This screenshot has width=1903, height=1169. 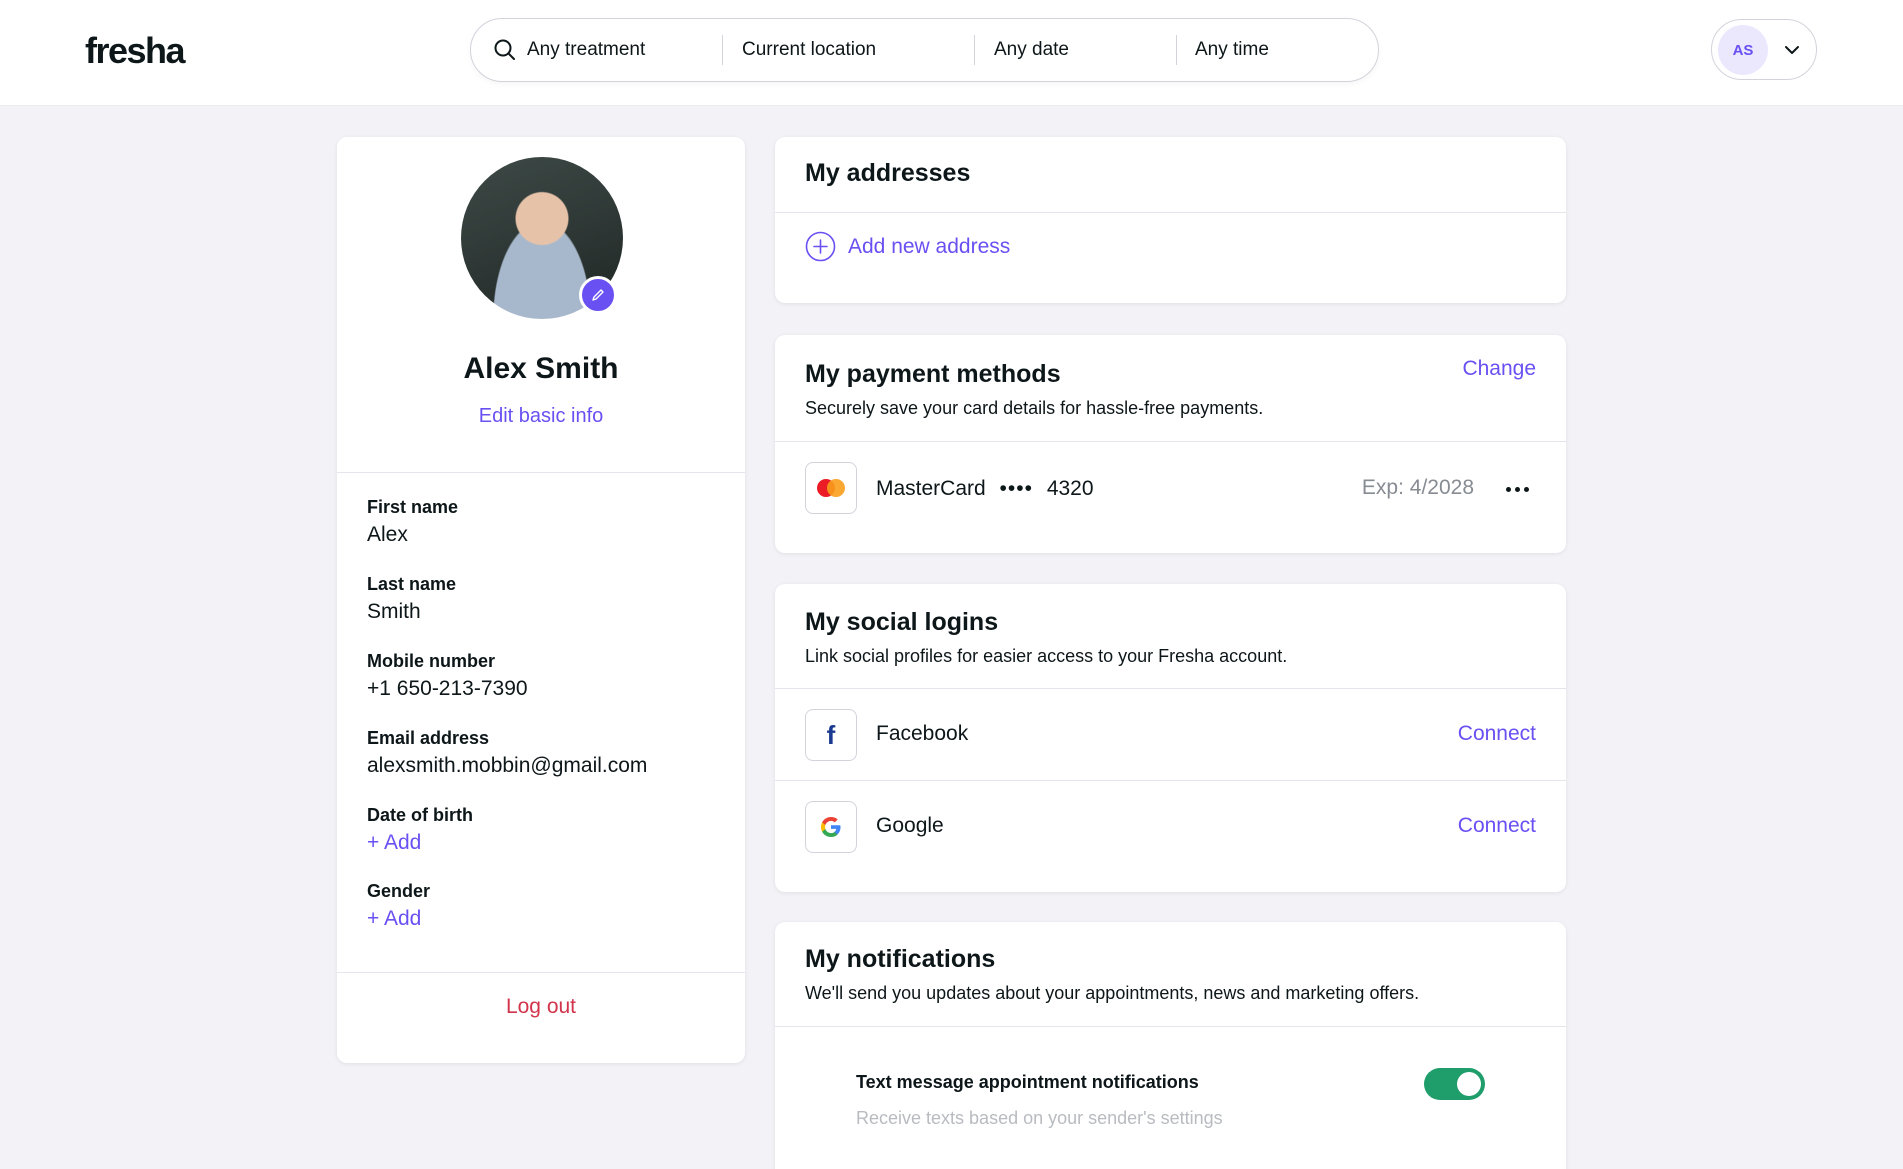 What do you see at coordinates (931, 488) in the screenshot?
I see `card-brand-name: MasterCard` at bounding box center [931, 488].